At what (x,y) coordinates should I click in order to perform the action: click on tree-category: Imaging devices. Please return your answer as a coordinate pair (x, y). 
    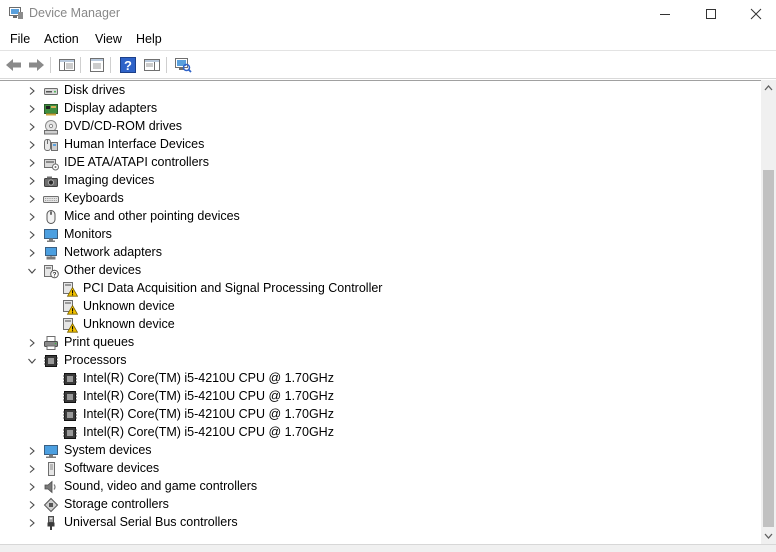
    Looking at the image, I should click on (380, 181).